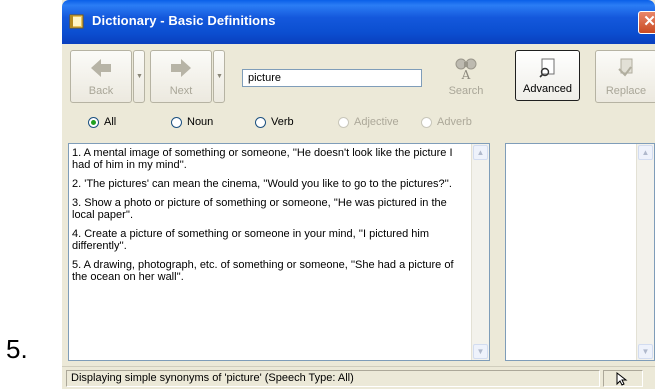 This screenshot has height=389, width=655. Describe the element at coordinates (181, 68) in the screenshot. I see `forward-arrow-icon` at that location.